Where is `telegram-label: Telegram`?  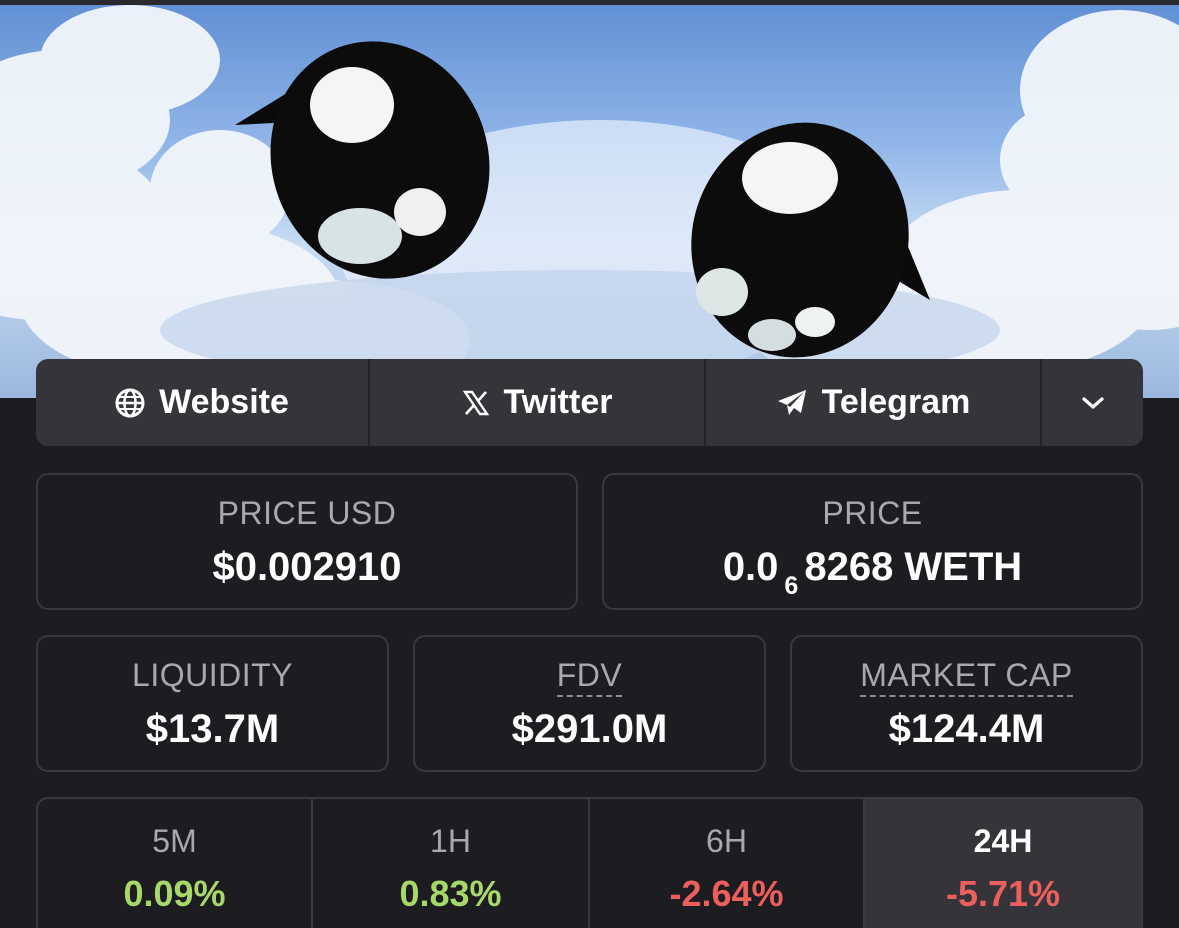
telegram-label: Telegram is located at coordinates (896, 402).